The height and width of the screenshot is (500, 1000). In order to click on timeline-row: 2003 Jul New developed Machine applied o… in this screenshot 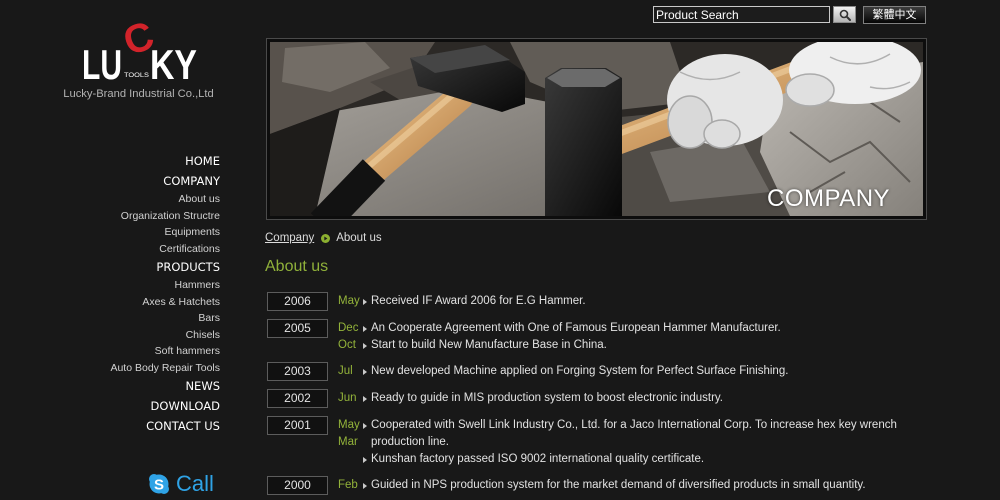, I will do `click(597, 371)`.